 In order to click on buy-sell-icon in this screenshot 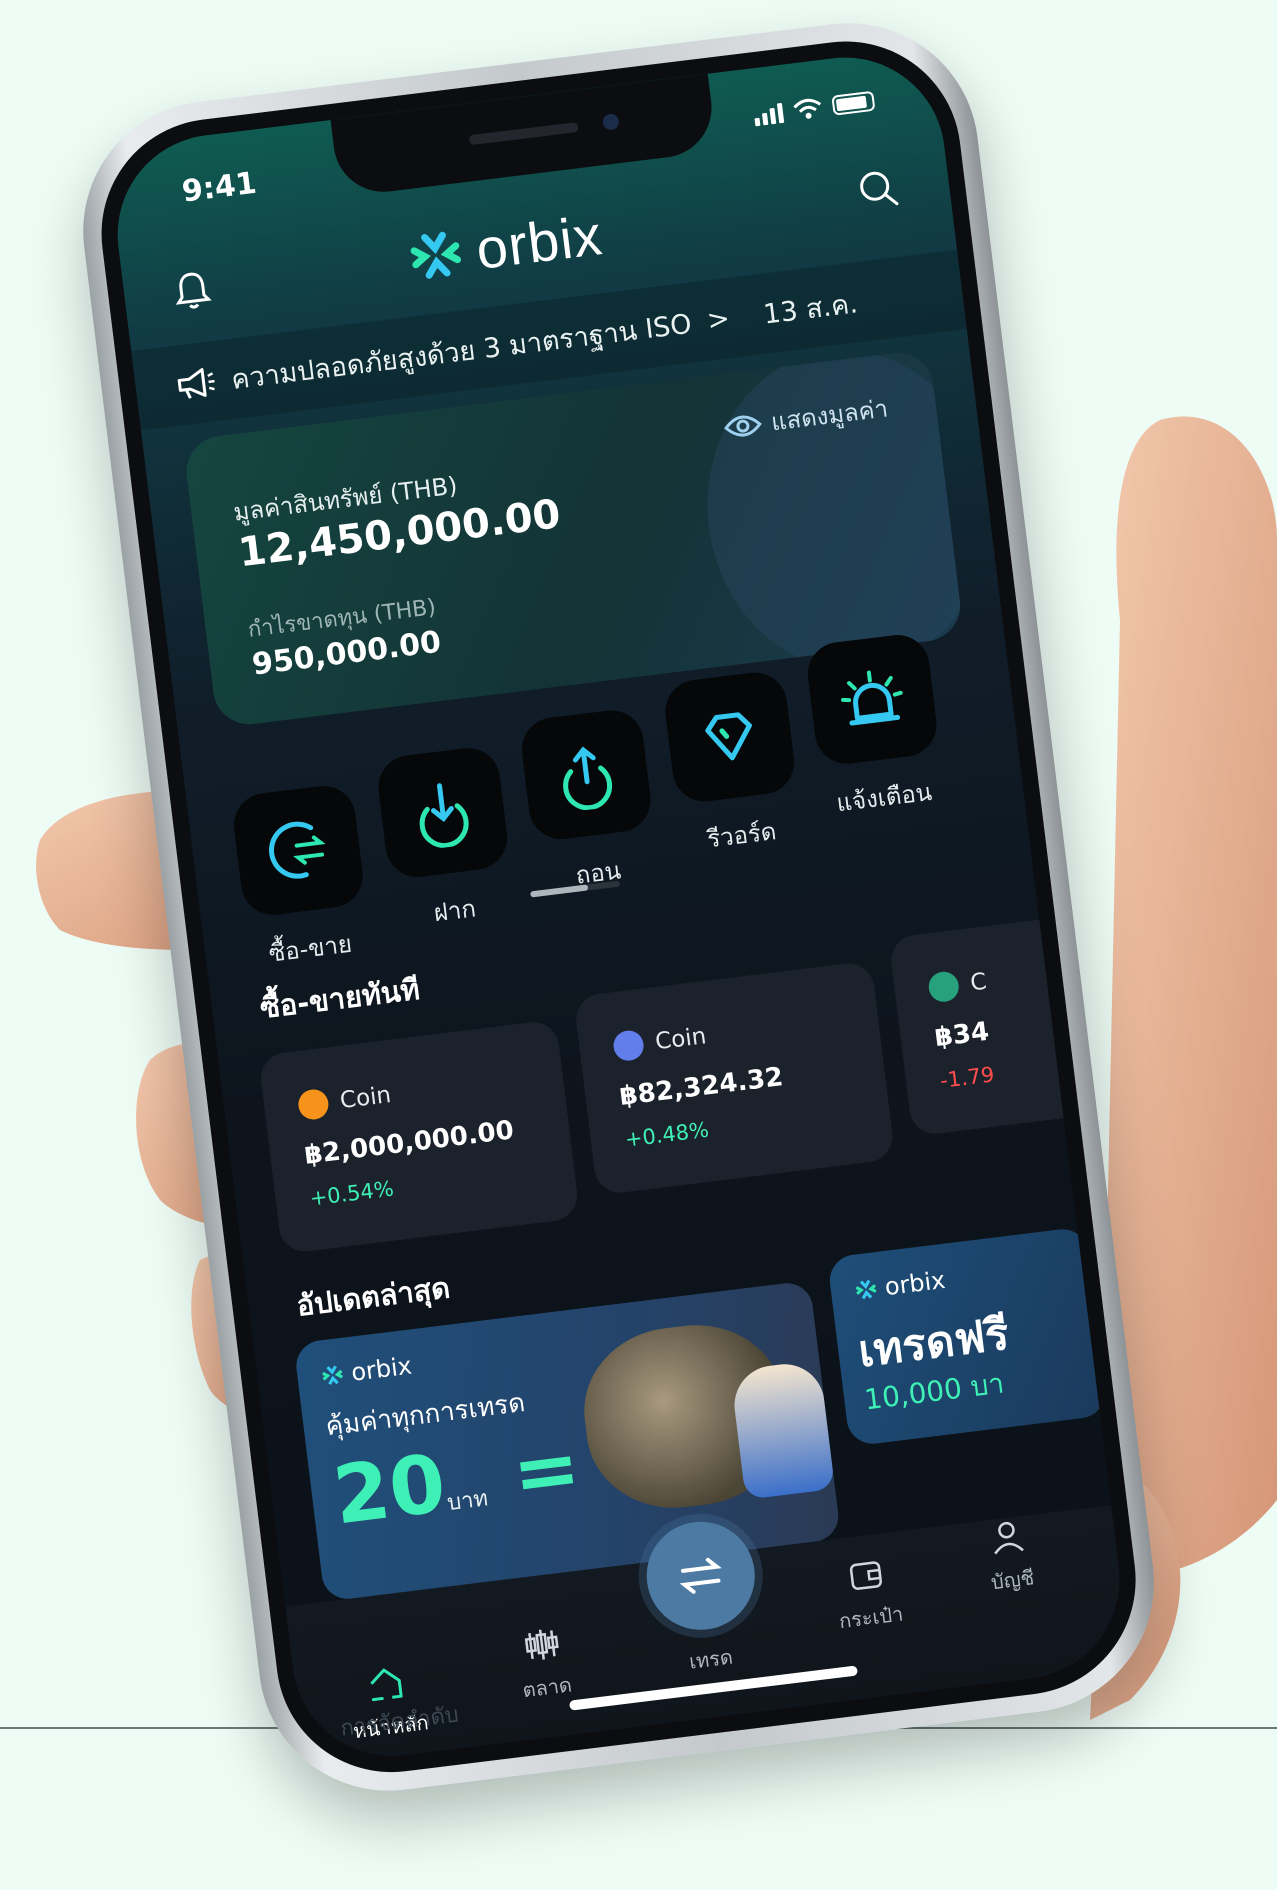, I will do `click(297, 850)`.